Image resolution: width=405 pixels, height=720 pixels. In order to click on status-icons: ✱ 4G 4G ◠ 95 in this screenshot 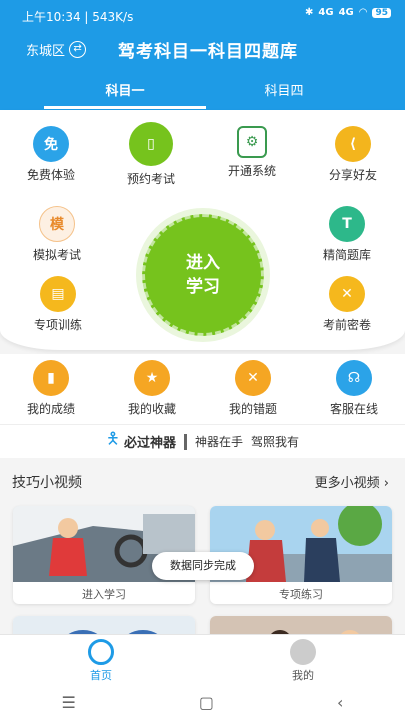, I will do `click(348, 12)`.